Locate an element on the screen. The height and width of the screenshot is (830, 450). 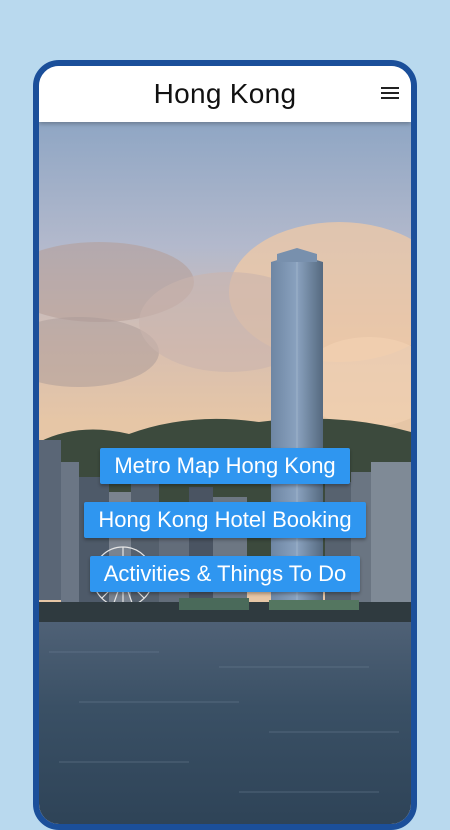
hotel-booking-button: Hong Kong Hotel Booking is located at coordinates (225, 520).